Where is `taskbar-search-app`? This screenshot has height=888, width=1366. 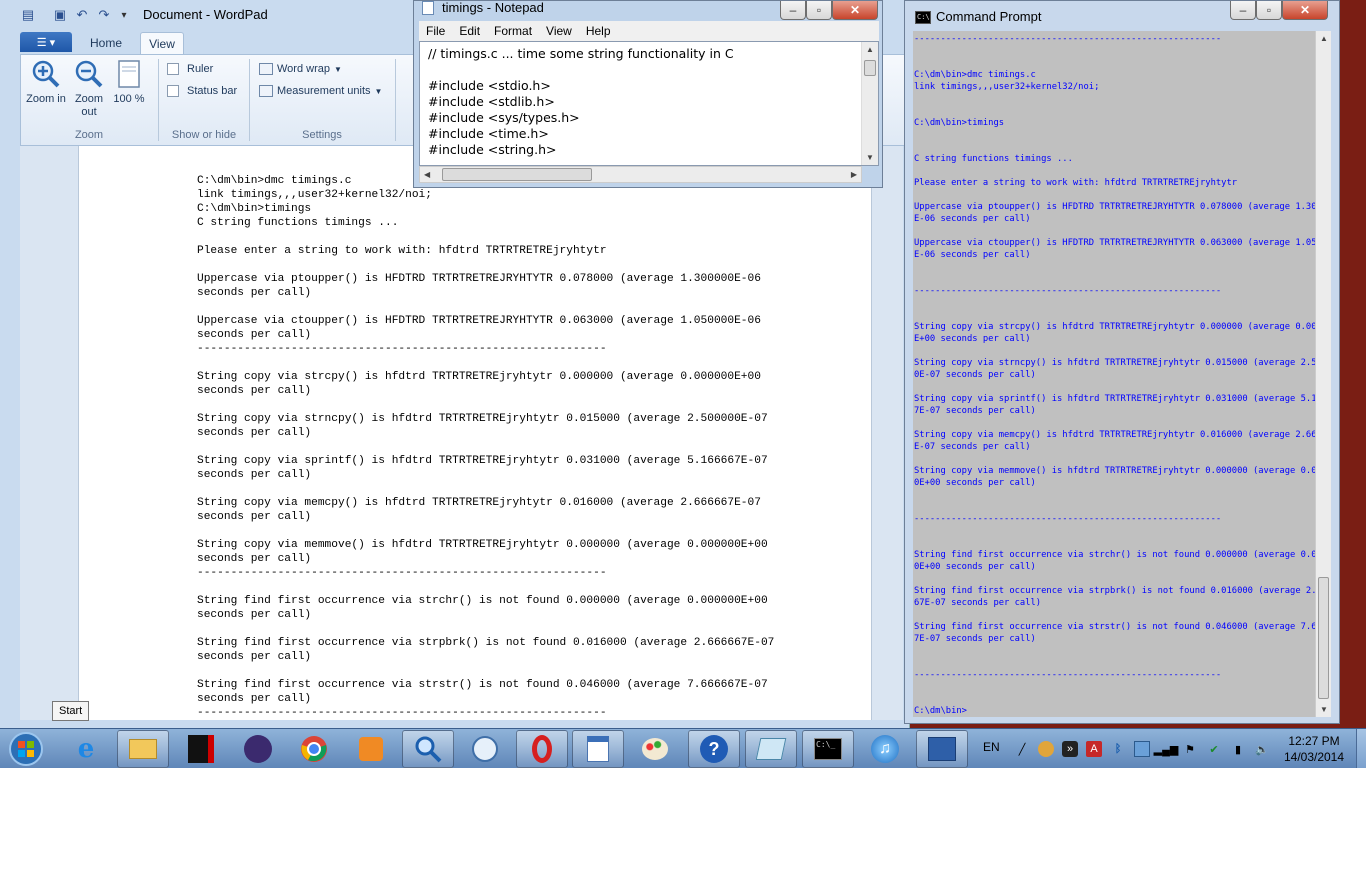
taskbar-search-app is located at coordinates (428, 749).